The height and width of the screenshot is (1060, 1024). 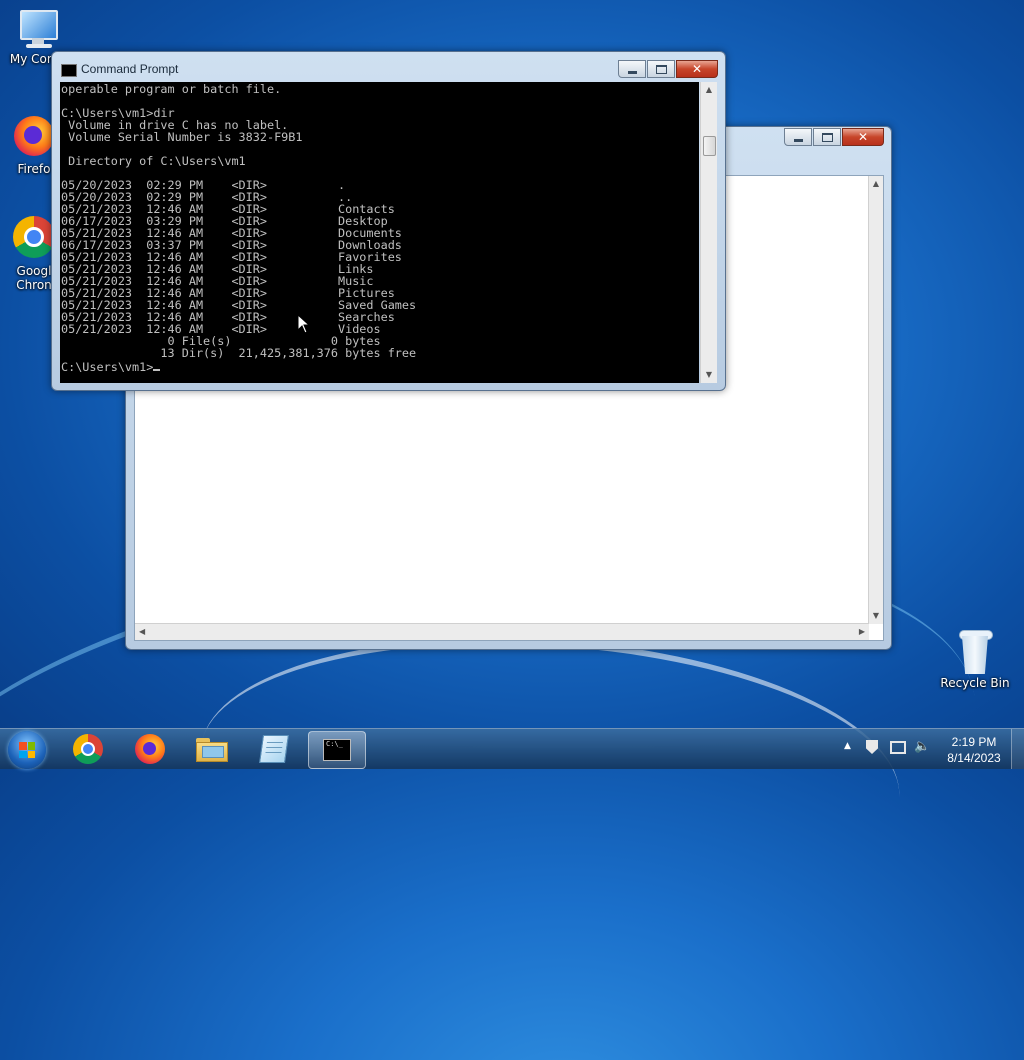 I want to click on command-prompt-icon: C:\_, so click(x=337, y=750).